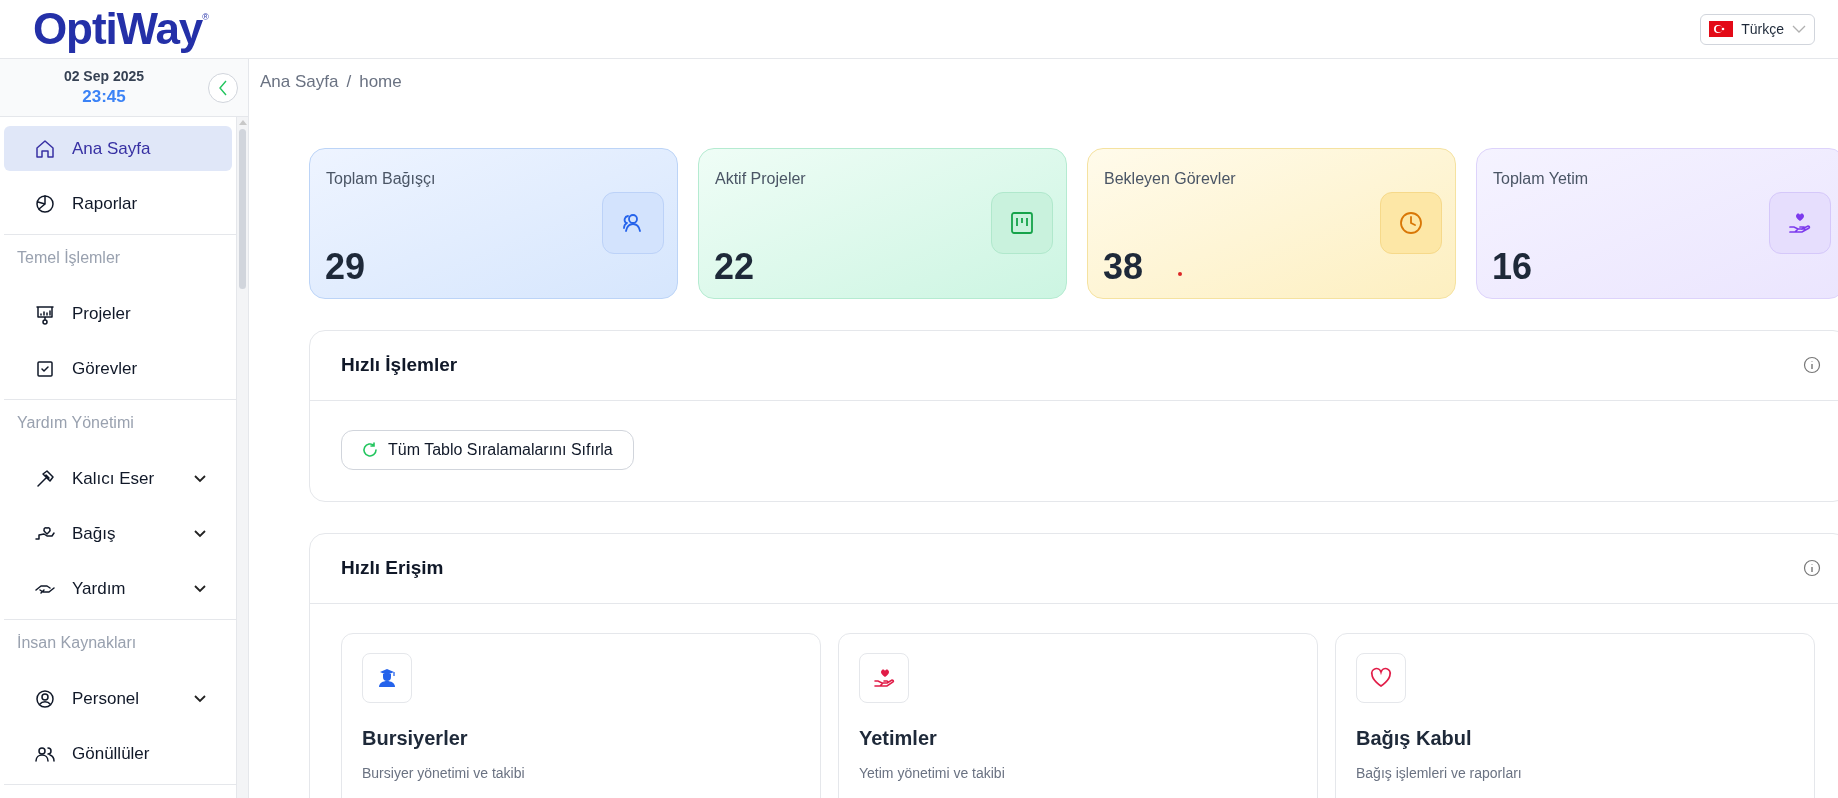  What do you see at coordinates (760, 178) in the screenshot?
I see `stat-label: Aktif Projeler` at bounding box center [760, 178].